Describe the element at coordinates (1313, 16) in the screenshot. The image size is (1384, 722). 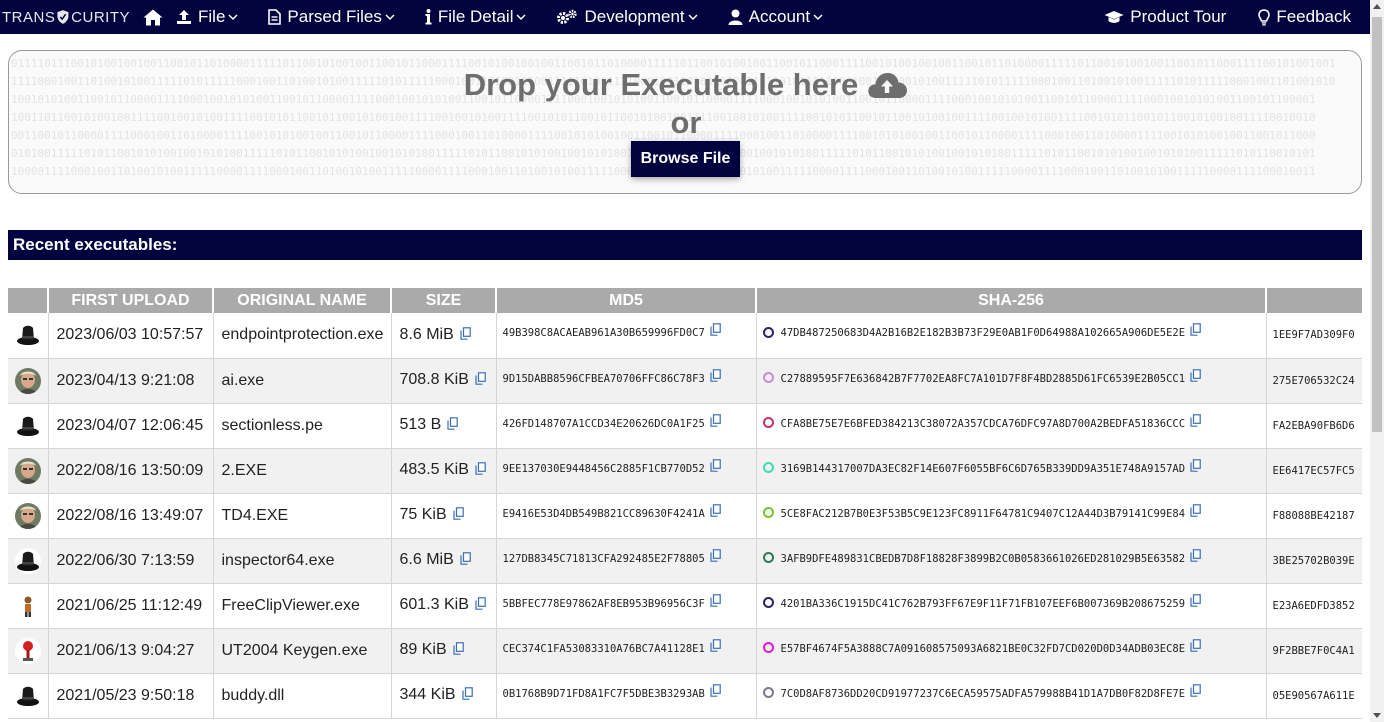
I see `nav-feedback-label: Feedback` at that location.